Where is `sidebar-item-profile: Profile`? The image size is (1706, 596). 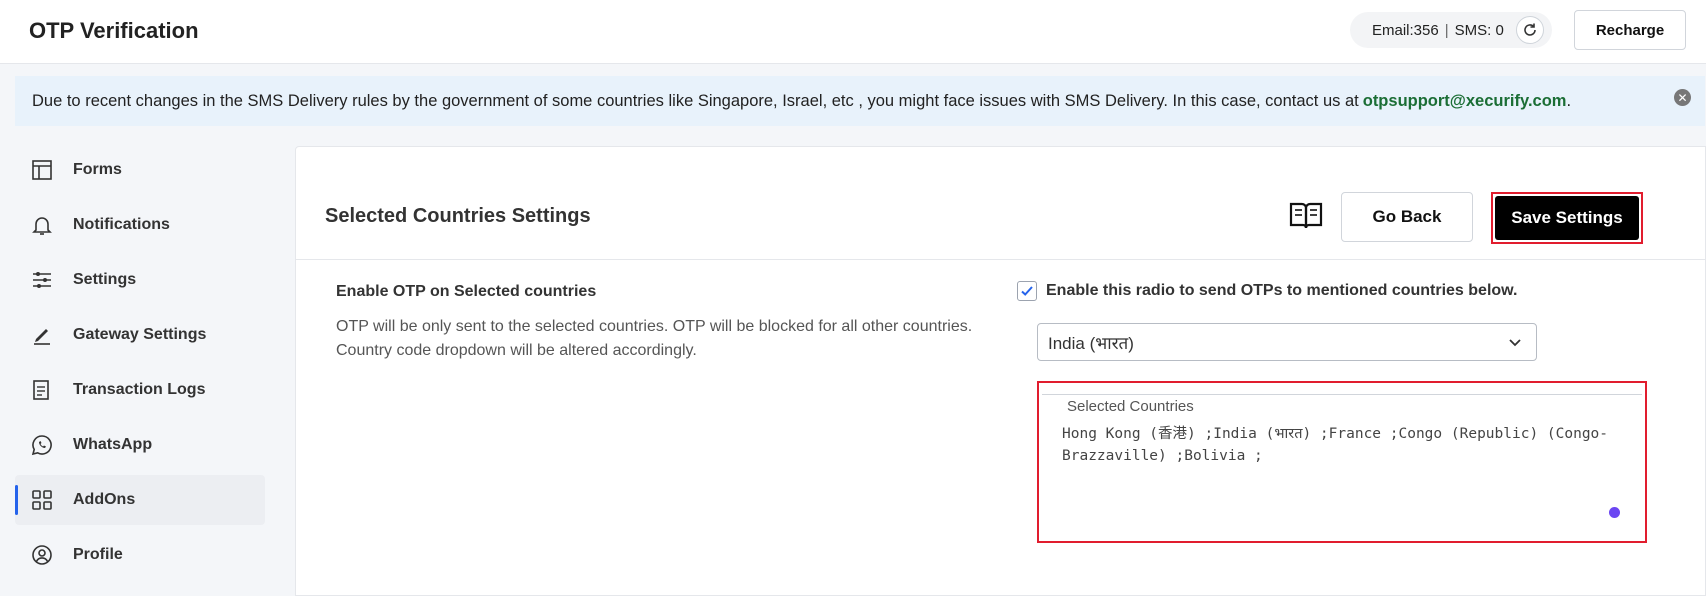 sidebar-item-profile: Profile is located at coordinates (140, 555).